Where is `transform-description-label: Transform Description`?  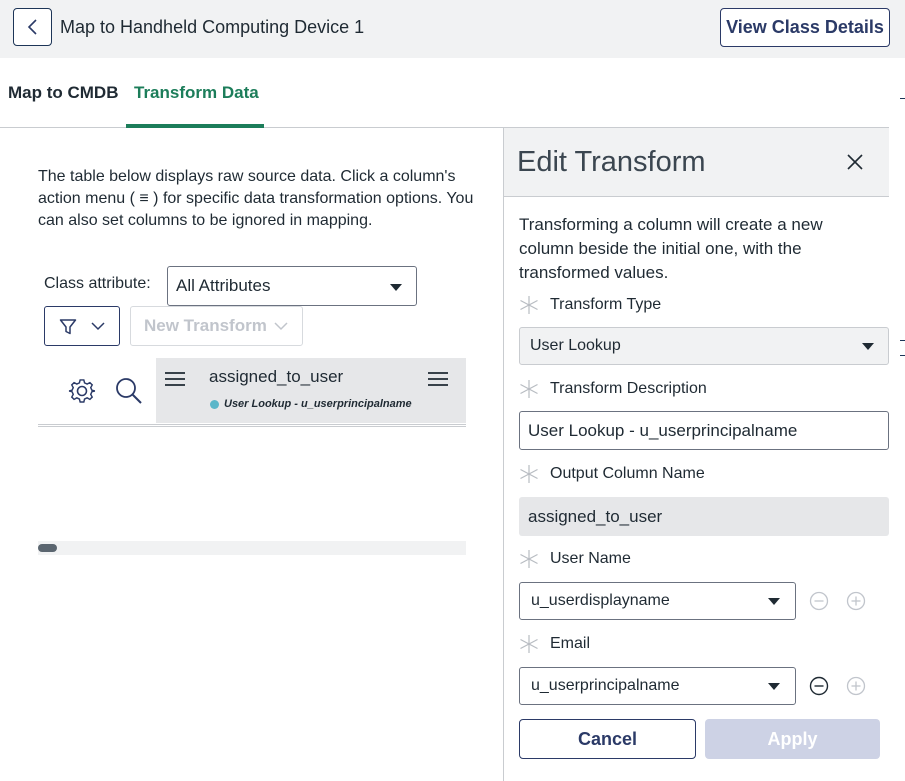 transform-description-label: Transform Description is located at coordinates (613, 389).